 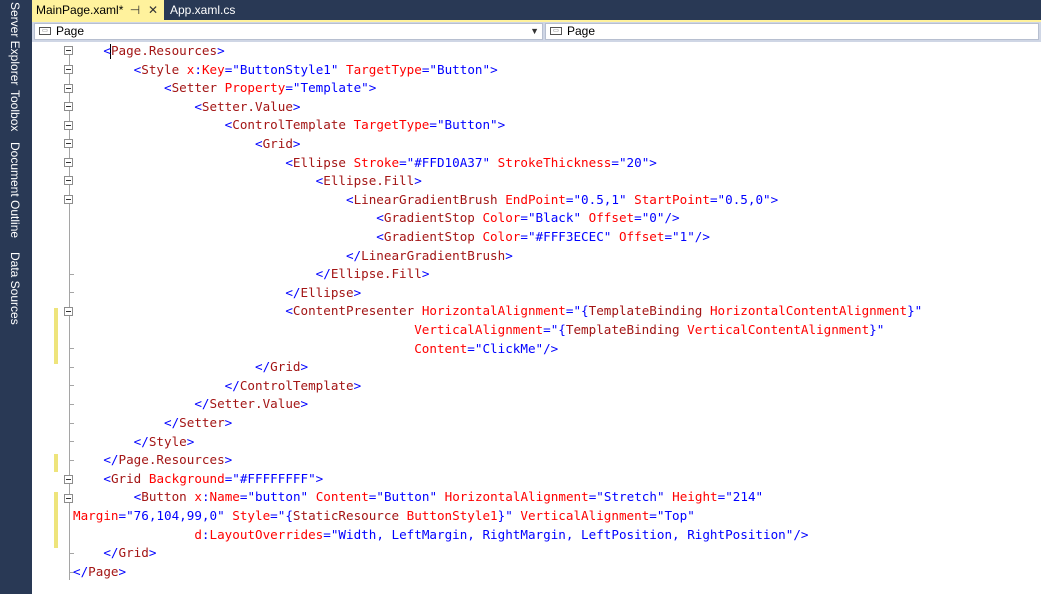 What do you see at coordinates (15, 192) in the screenshot?
I see `document-outline-tab: Document Outline` at bounding box center [15, 192].